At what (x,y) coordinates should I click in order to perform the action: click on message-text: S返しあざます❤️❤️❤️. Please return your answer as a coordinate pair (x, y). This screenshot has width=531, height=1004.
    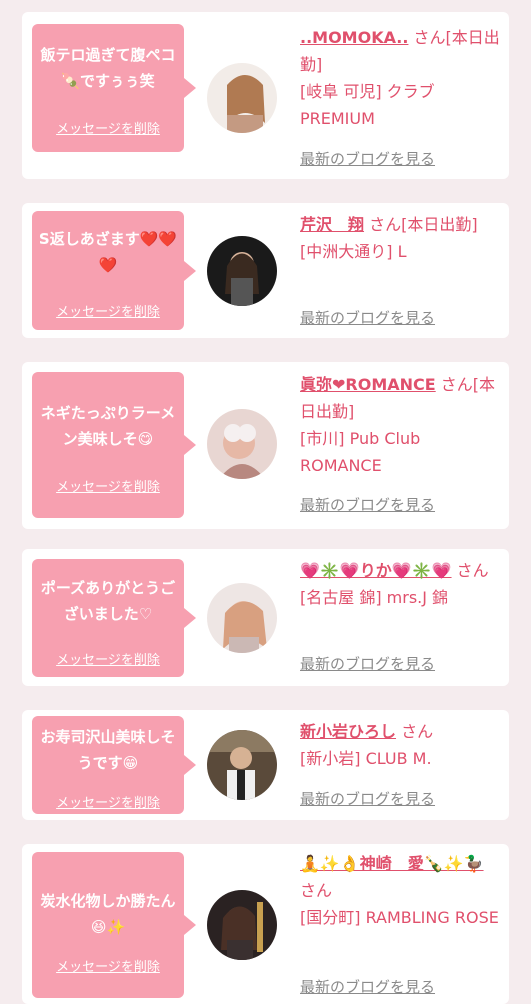
    Looking at the image, I should click on (108, 252).